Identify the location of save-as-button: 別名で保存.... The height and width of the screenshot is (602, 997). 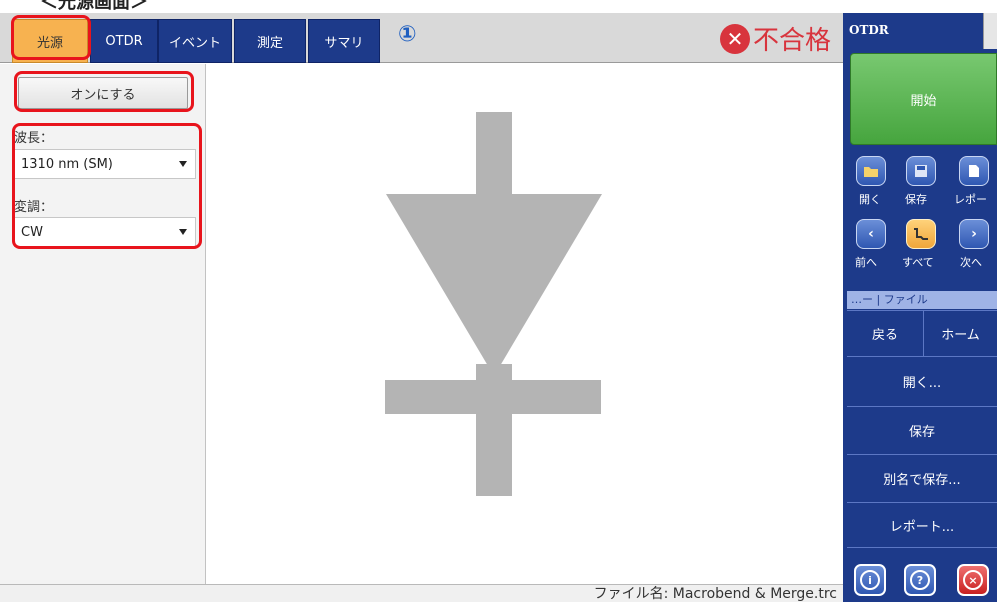
(922, 478).